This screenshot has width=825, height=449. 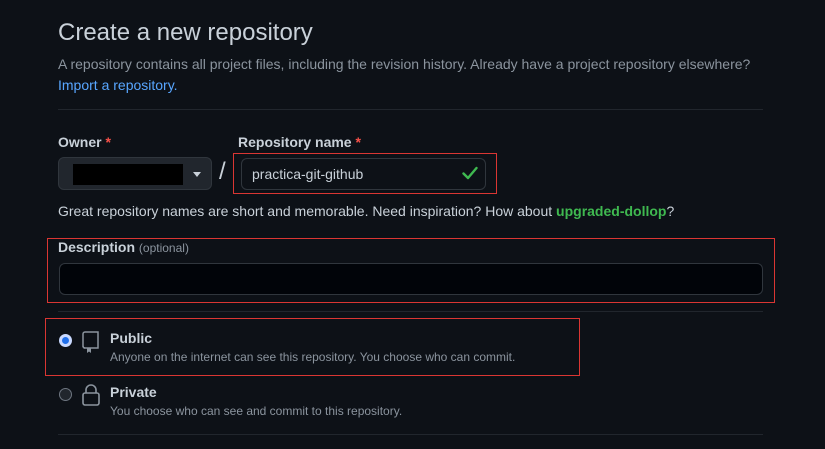 I want to click on repo-name-highlight, so click(x=365, y=173).